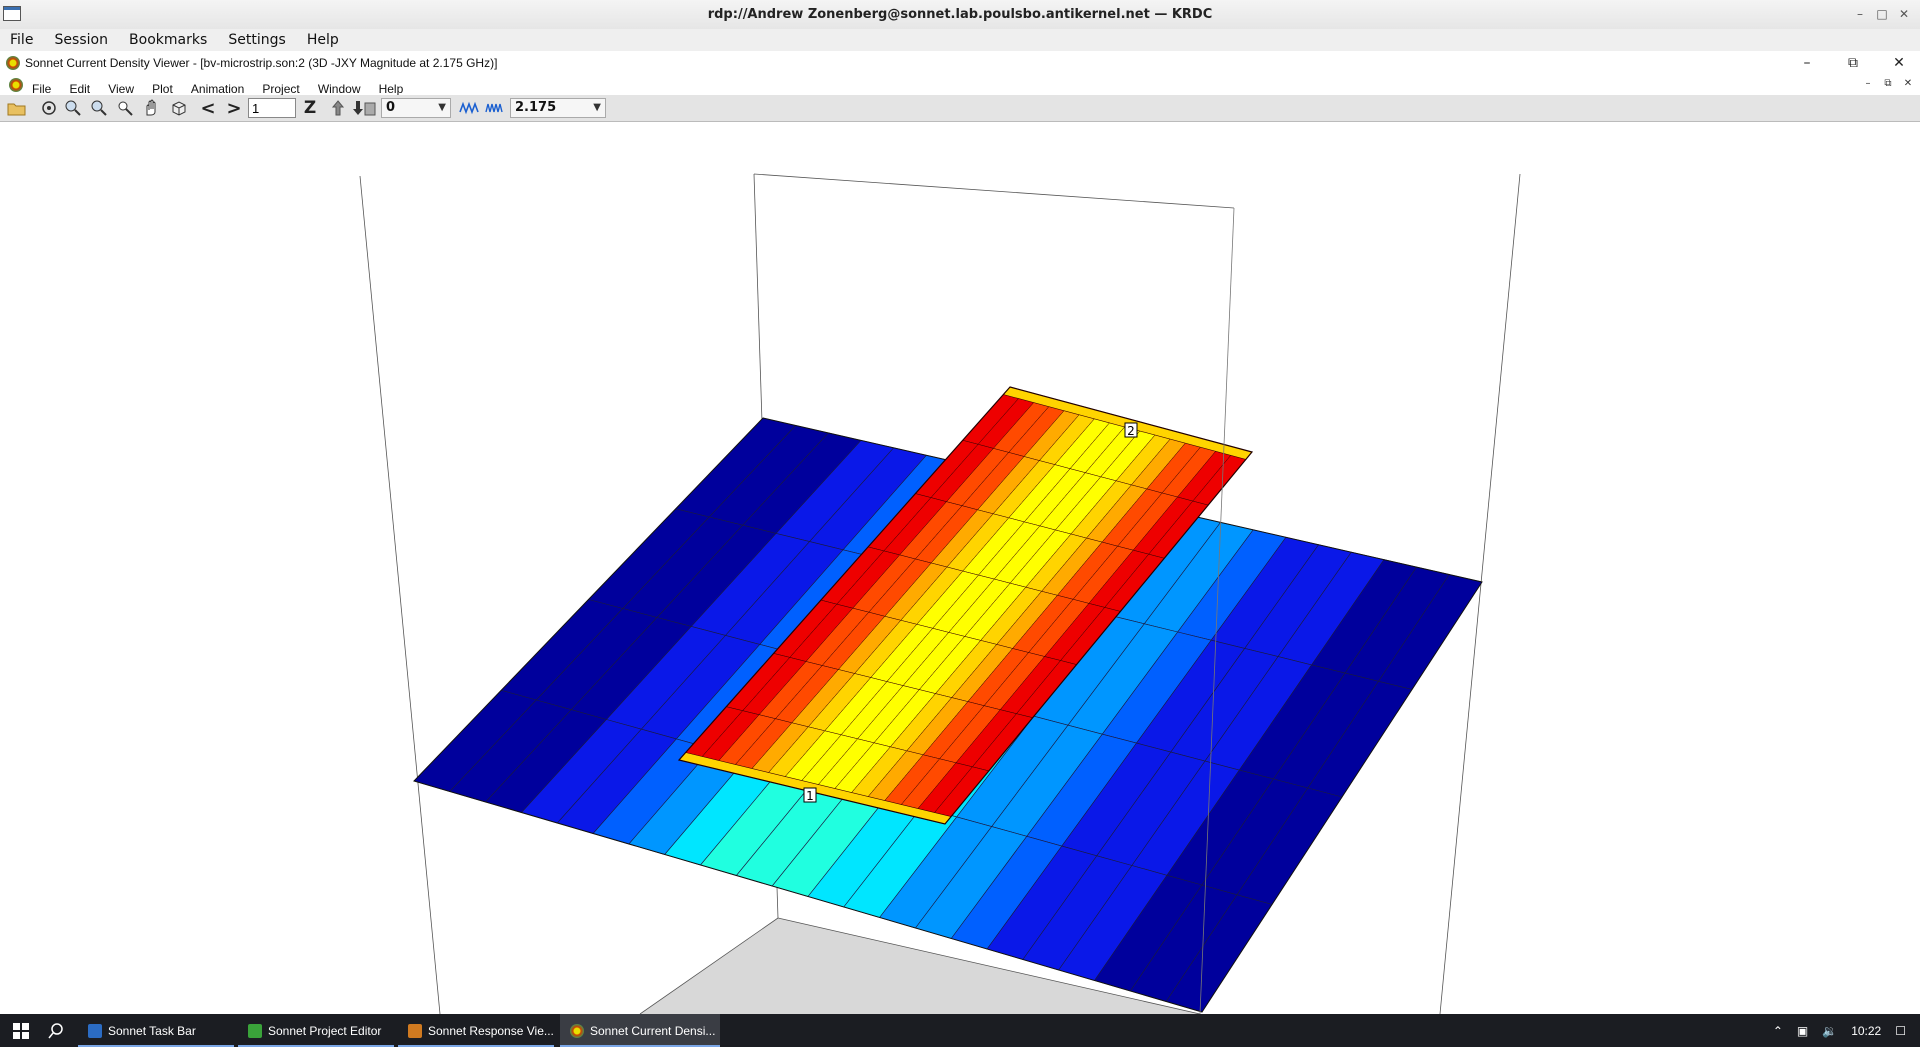 The height and width of the screenshot is (1047, 1920). I want to click on sonnet-project-editor-icon, so click(255, 1030).